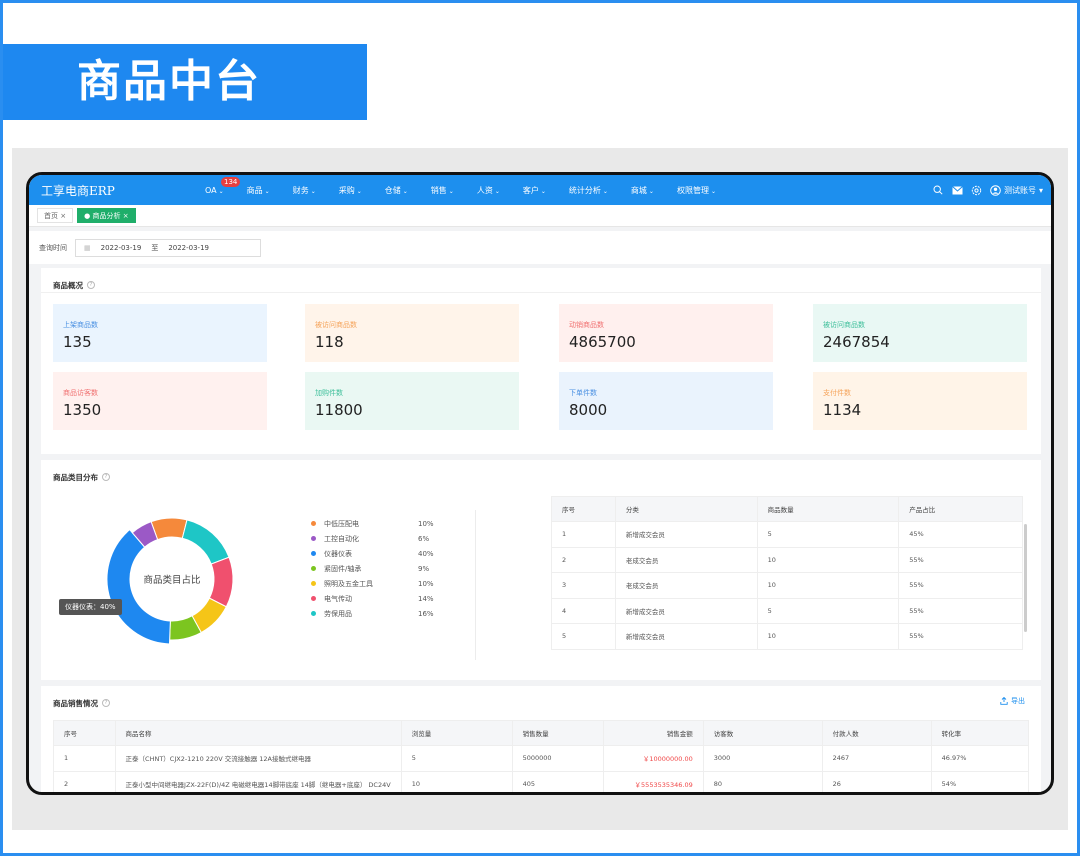 The height and width of the screenshot is (856, 1080). Describe the element at coordinates (313, 613) in the screenshot. I see `legend-dot` at that location.